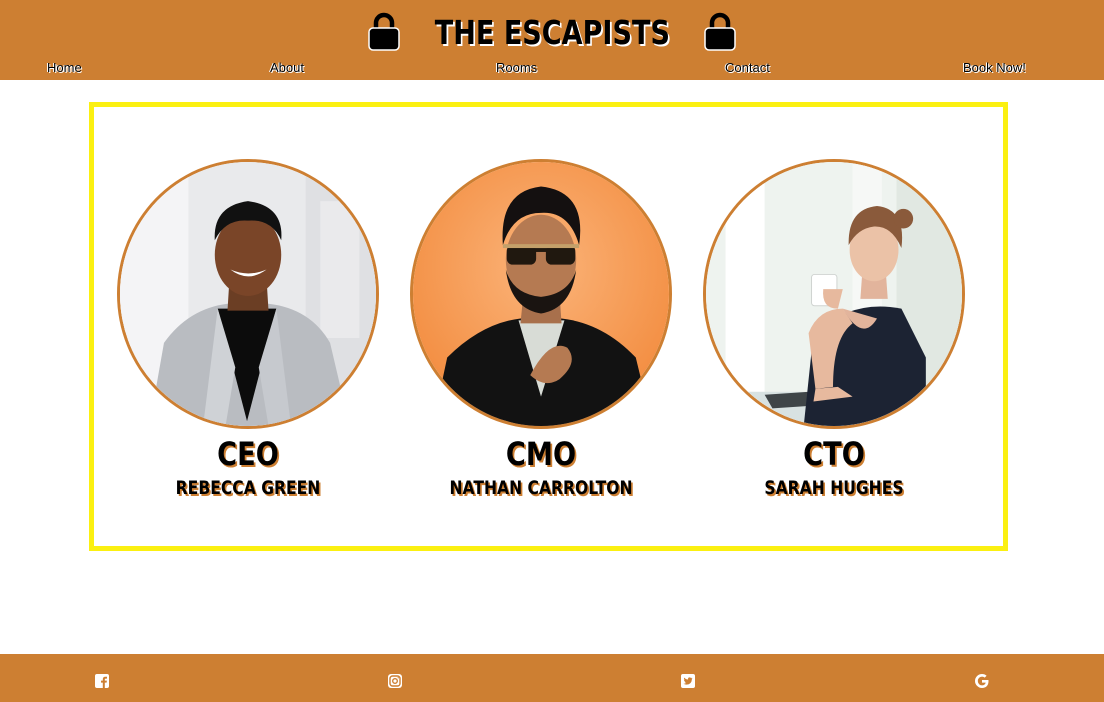 The width and height of the screenshot is (1104, 702). I want to click on member-role: CTO, so click(834, 454).